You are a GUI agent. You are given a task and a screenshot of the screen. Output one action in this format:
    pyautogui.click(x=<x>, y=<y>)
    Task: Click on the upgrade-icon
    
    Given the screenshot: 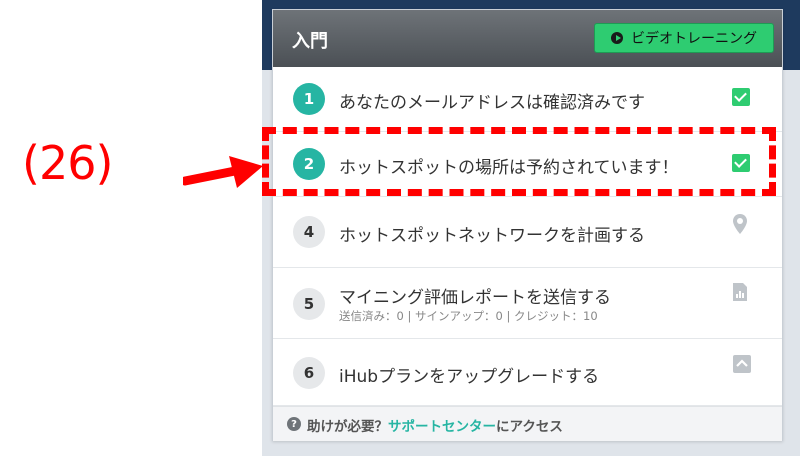 What is the action you would take?
    pyautogui.click(x=742, y=364)
    